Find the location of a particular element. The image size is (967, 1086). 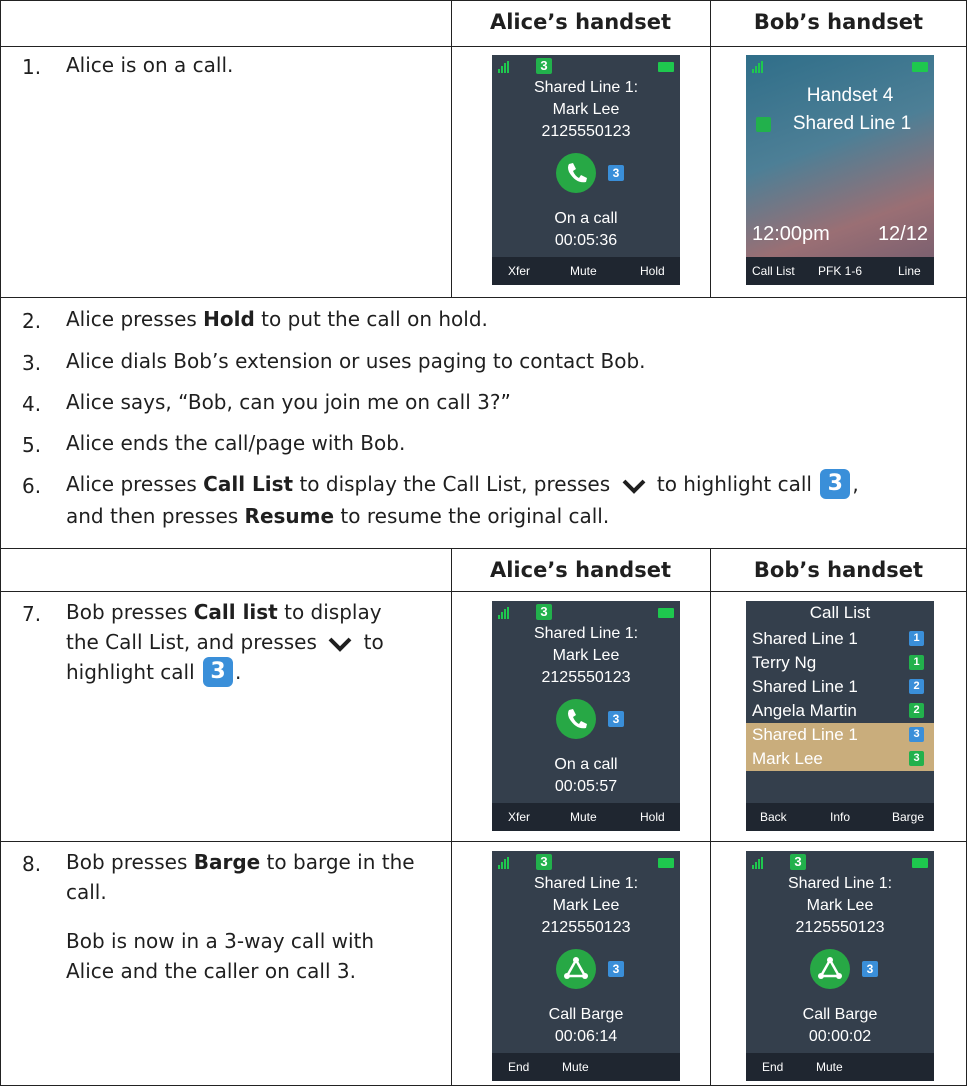

call-list-item: Shared Line 12 is located at coordinates (840, 687).